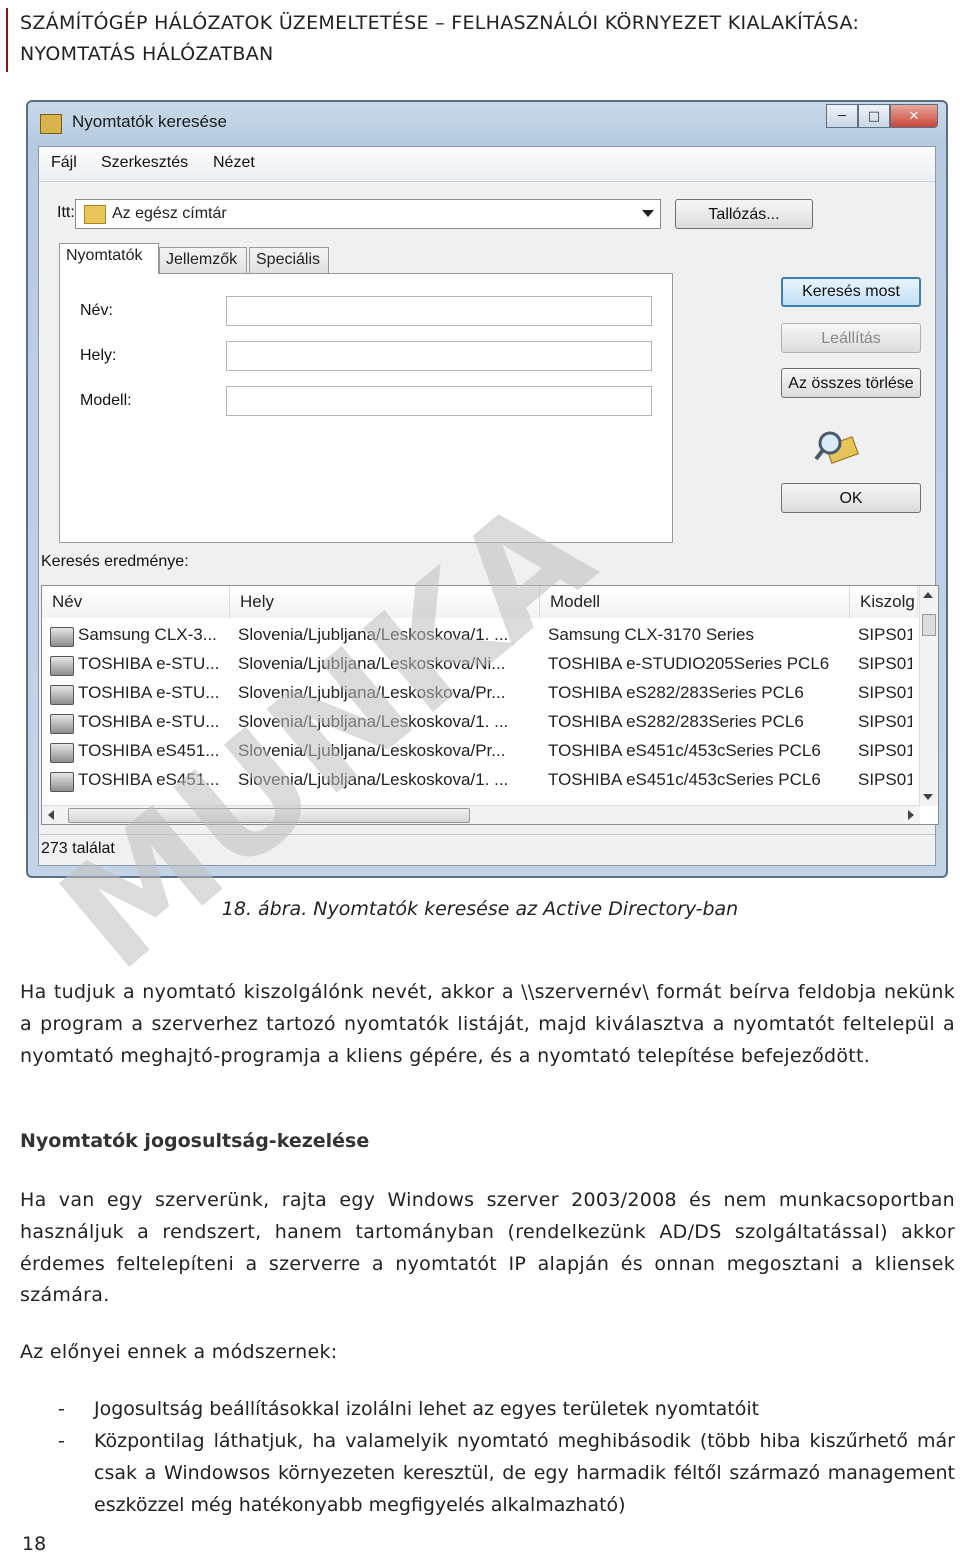  What do you see at coordinates (95, 214) in the screenshot?
I see `directory-icon` at bounding box center [95, 214].